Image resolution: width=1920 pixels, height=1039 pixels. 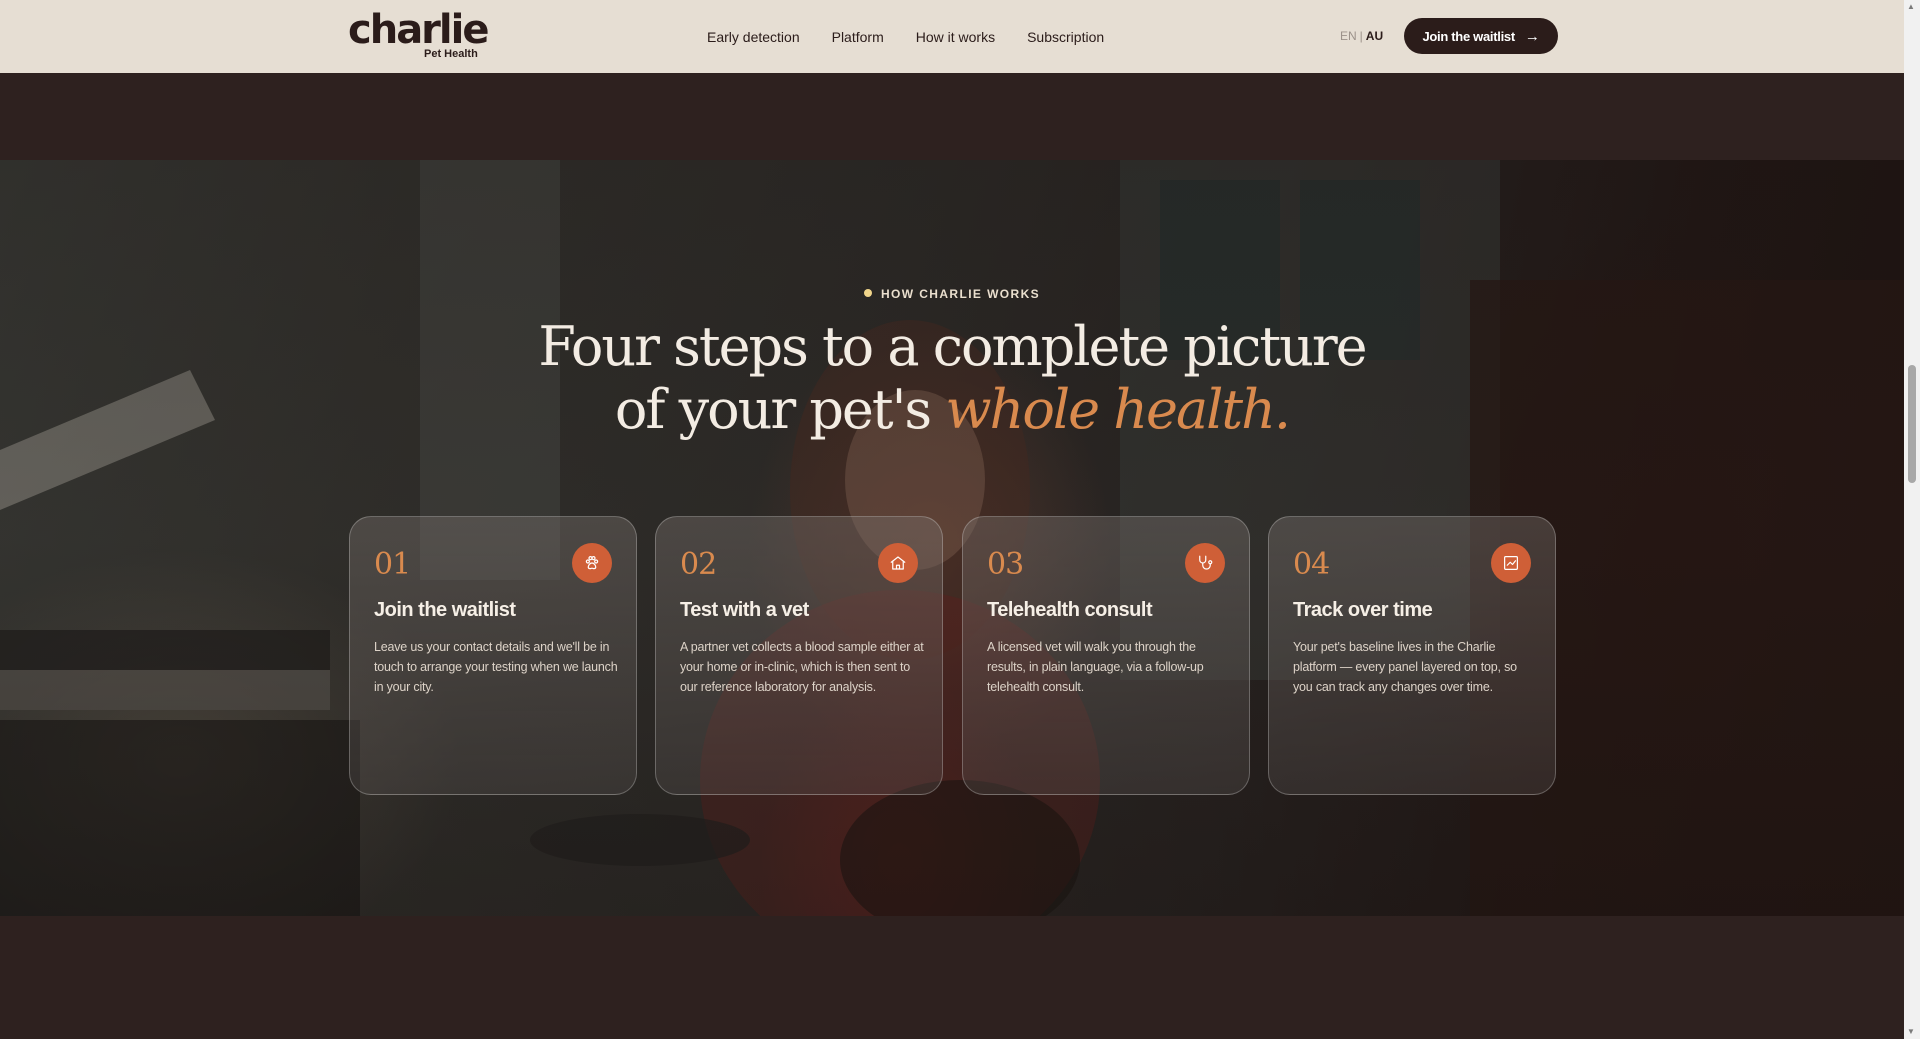 What do you see at coordinates (1511, 563) in the screenshot?
I see `chart-icon` at bounding box center [1511, 563].